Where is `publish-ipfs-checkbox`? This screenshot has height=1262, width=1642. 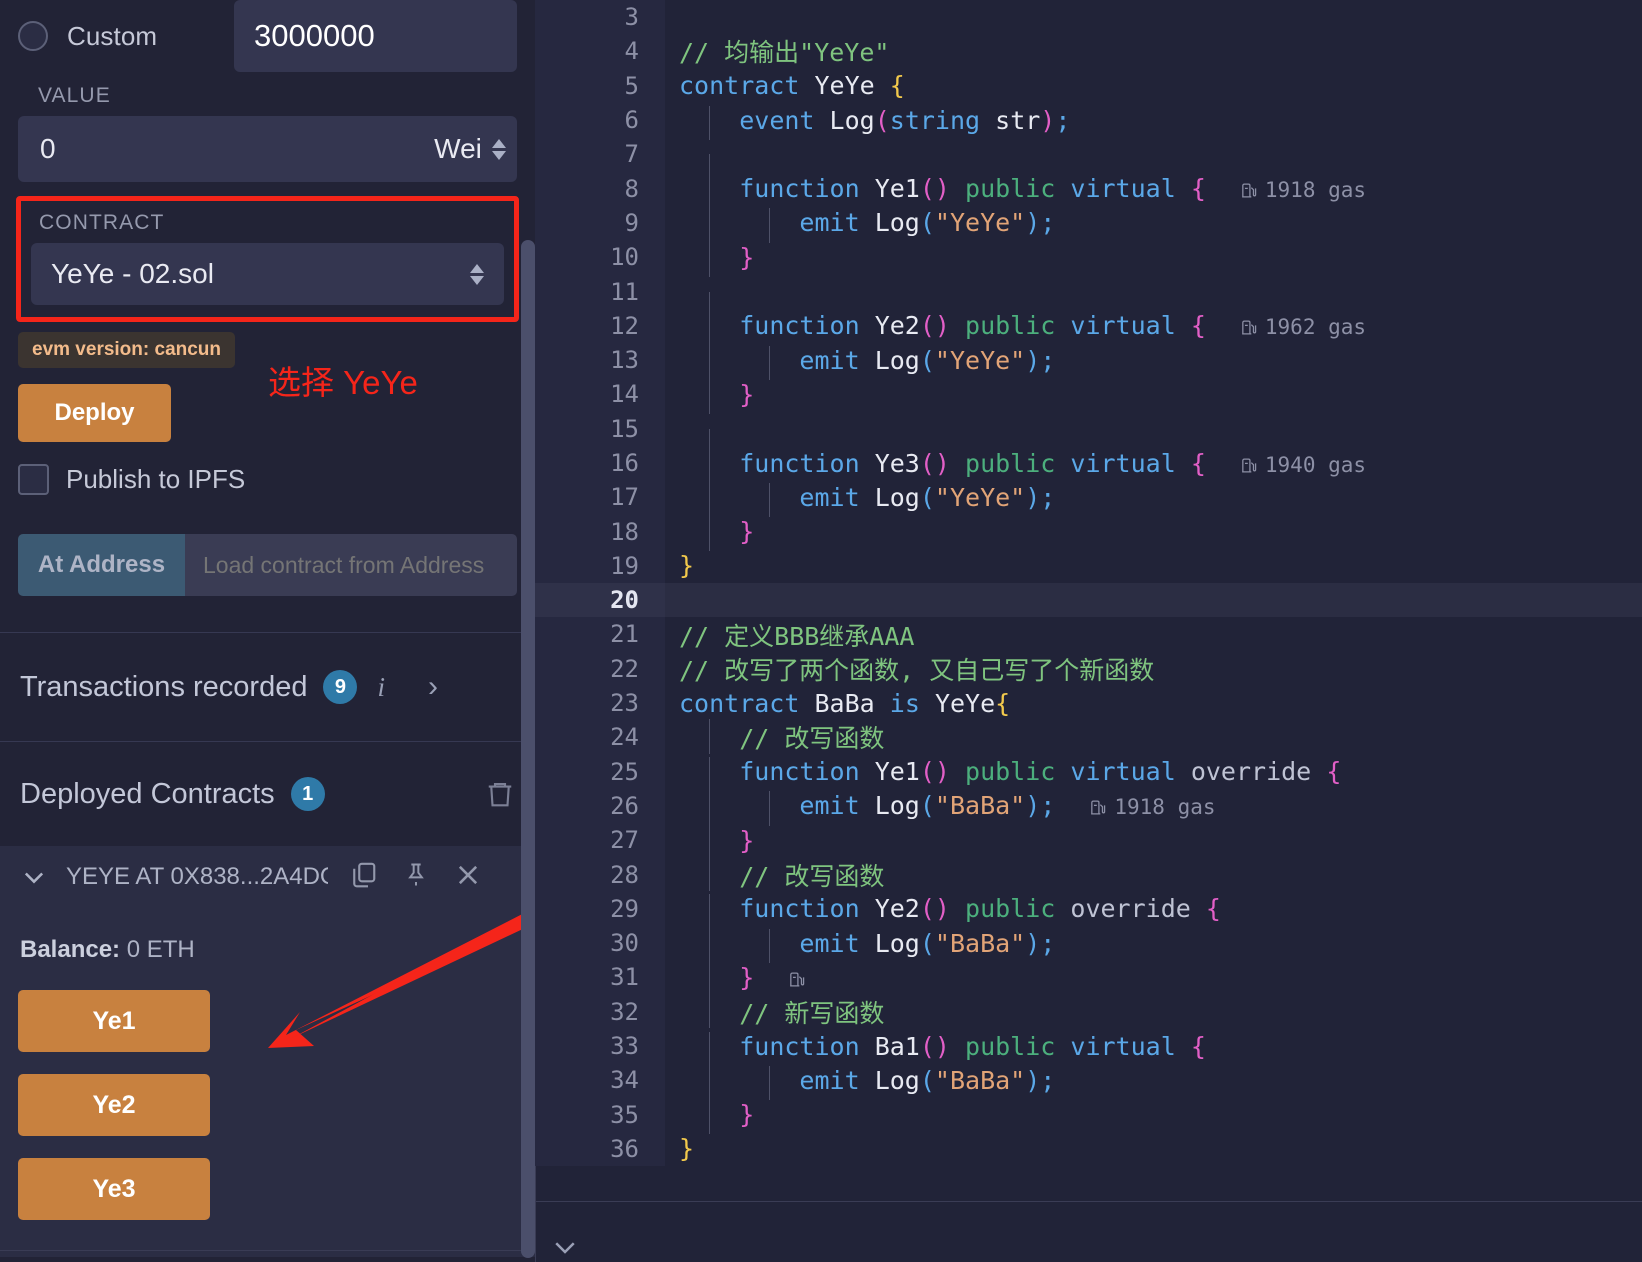
publish-ipfs-checkbox is located at coordinates (33, 479).